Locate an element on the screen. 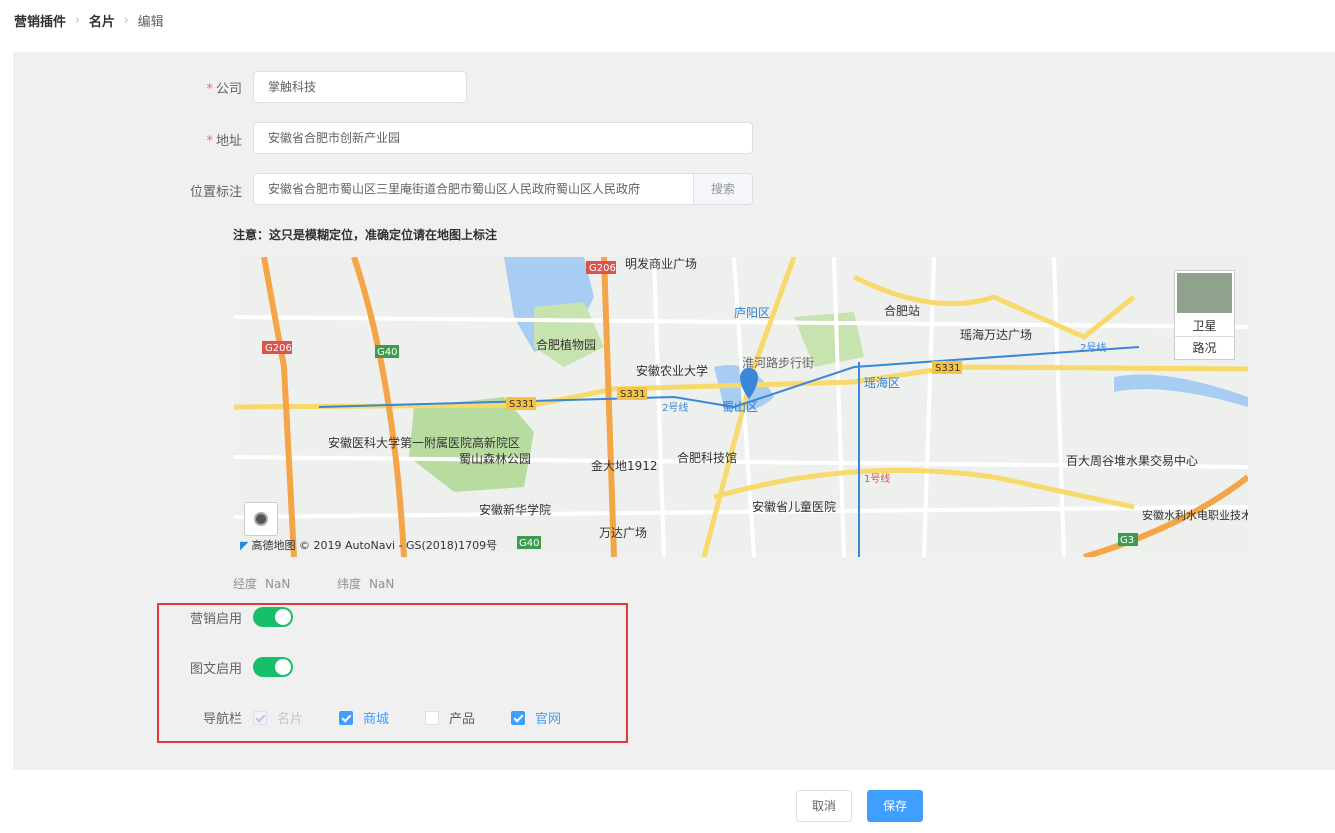 This screenshot has width=1335, height=833. place-label: 合肥站 is located at coordinates (902, 310).